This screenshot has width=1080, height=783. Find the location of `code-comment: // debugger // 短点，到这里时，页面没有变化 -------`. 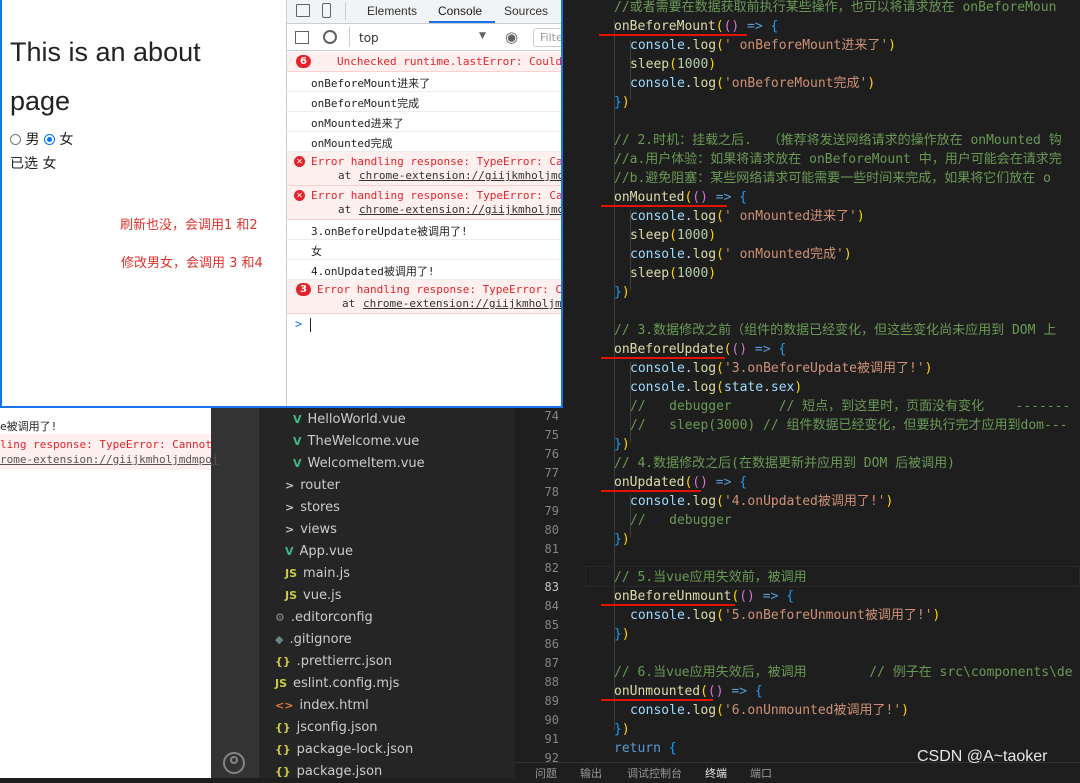

code-comment: // debugger // 短点，到这里时，页面没有变化 ------- is located at coordinates (850, 406).